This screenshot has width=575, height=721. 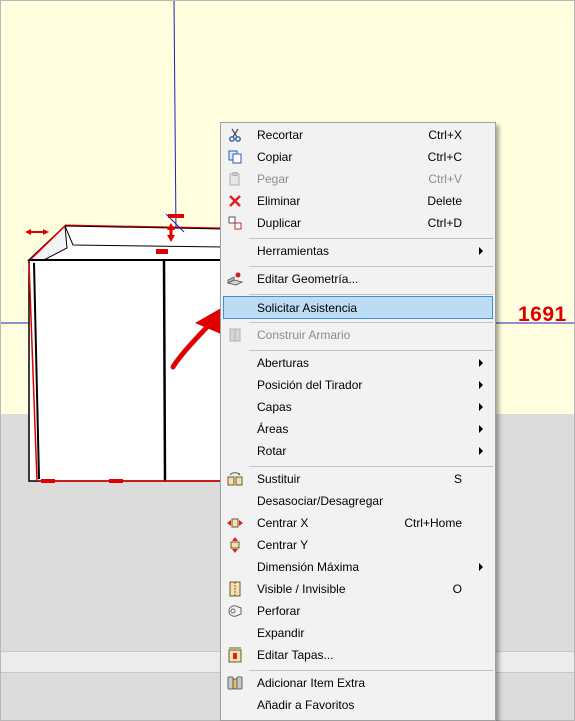 What do you see at coordinates (358, 633) in the screenshot?
I see `menu-item-expandir: Expandir` at bounding box center [358, 633].